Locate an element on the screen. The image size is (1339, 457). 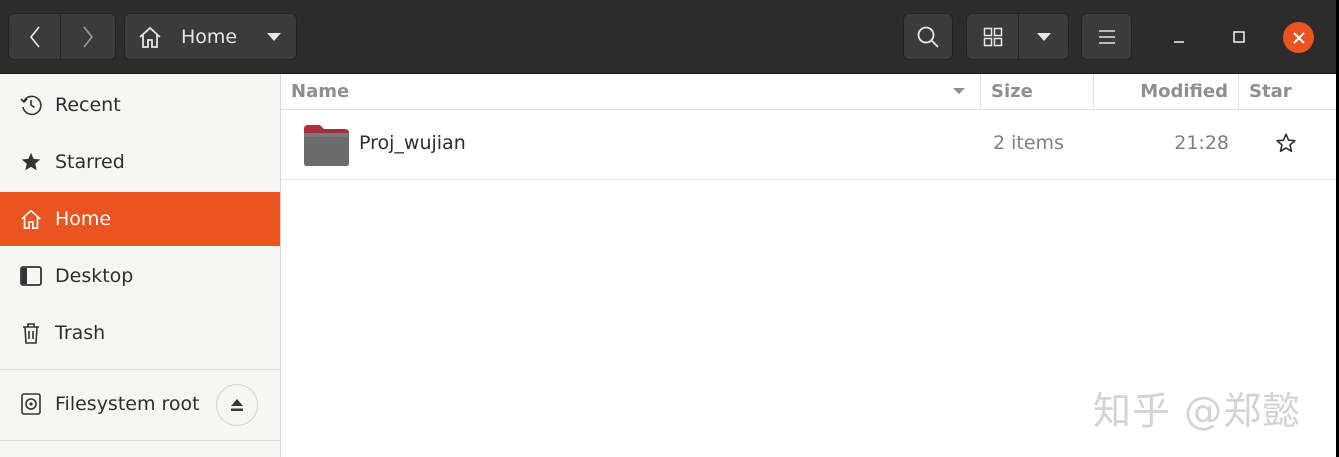
forward-button is located at coordinates (88, 36).